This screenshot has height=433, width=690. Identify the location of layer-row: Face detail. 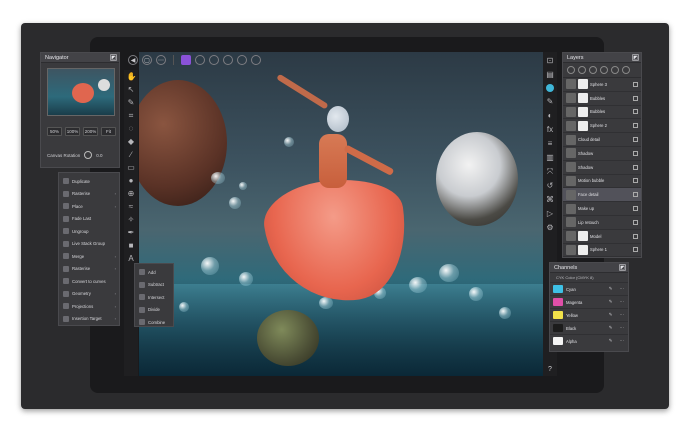
(602, 195).